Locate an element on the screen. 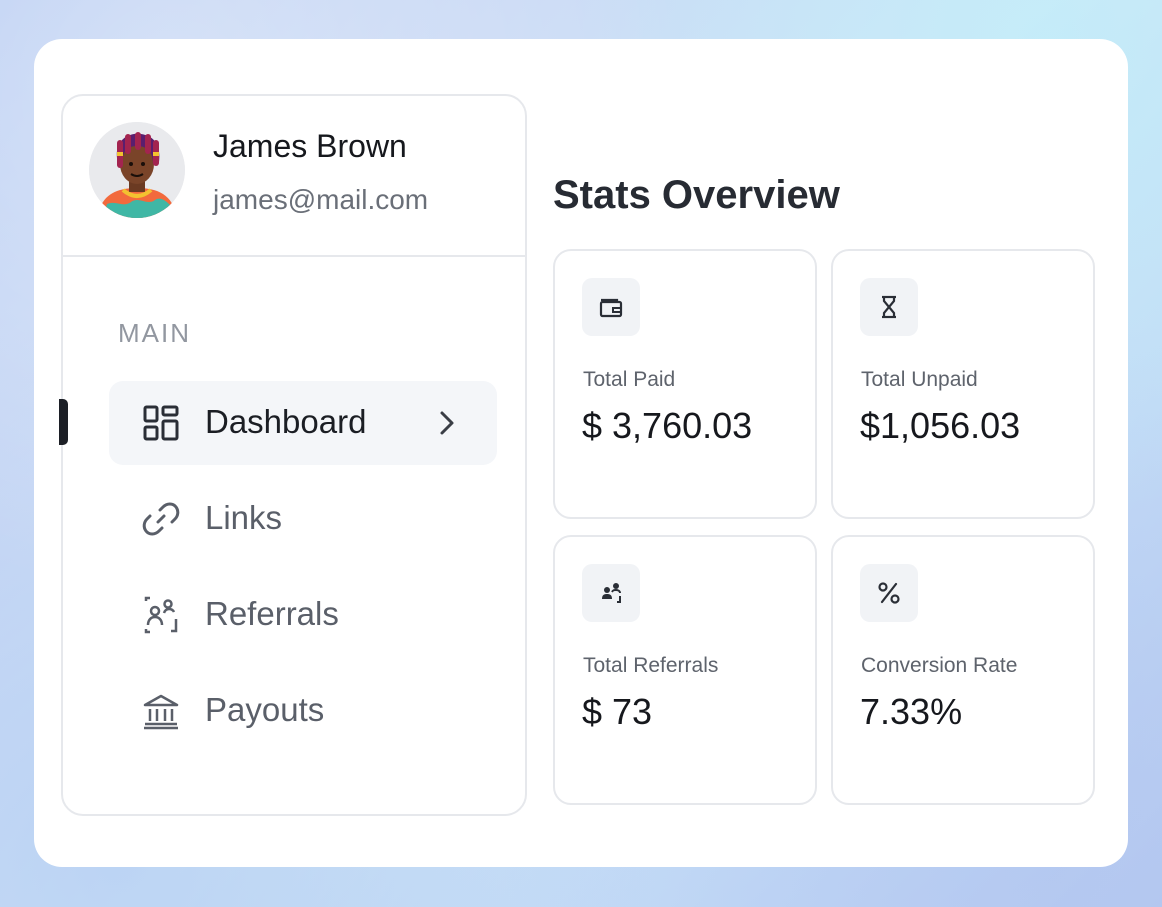 This screenshot has width=1162, height=907. avatar-illustration-icon is located at coordinates (137, 170).